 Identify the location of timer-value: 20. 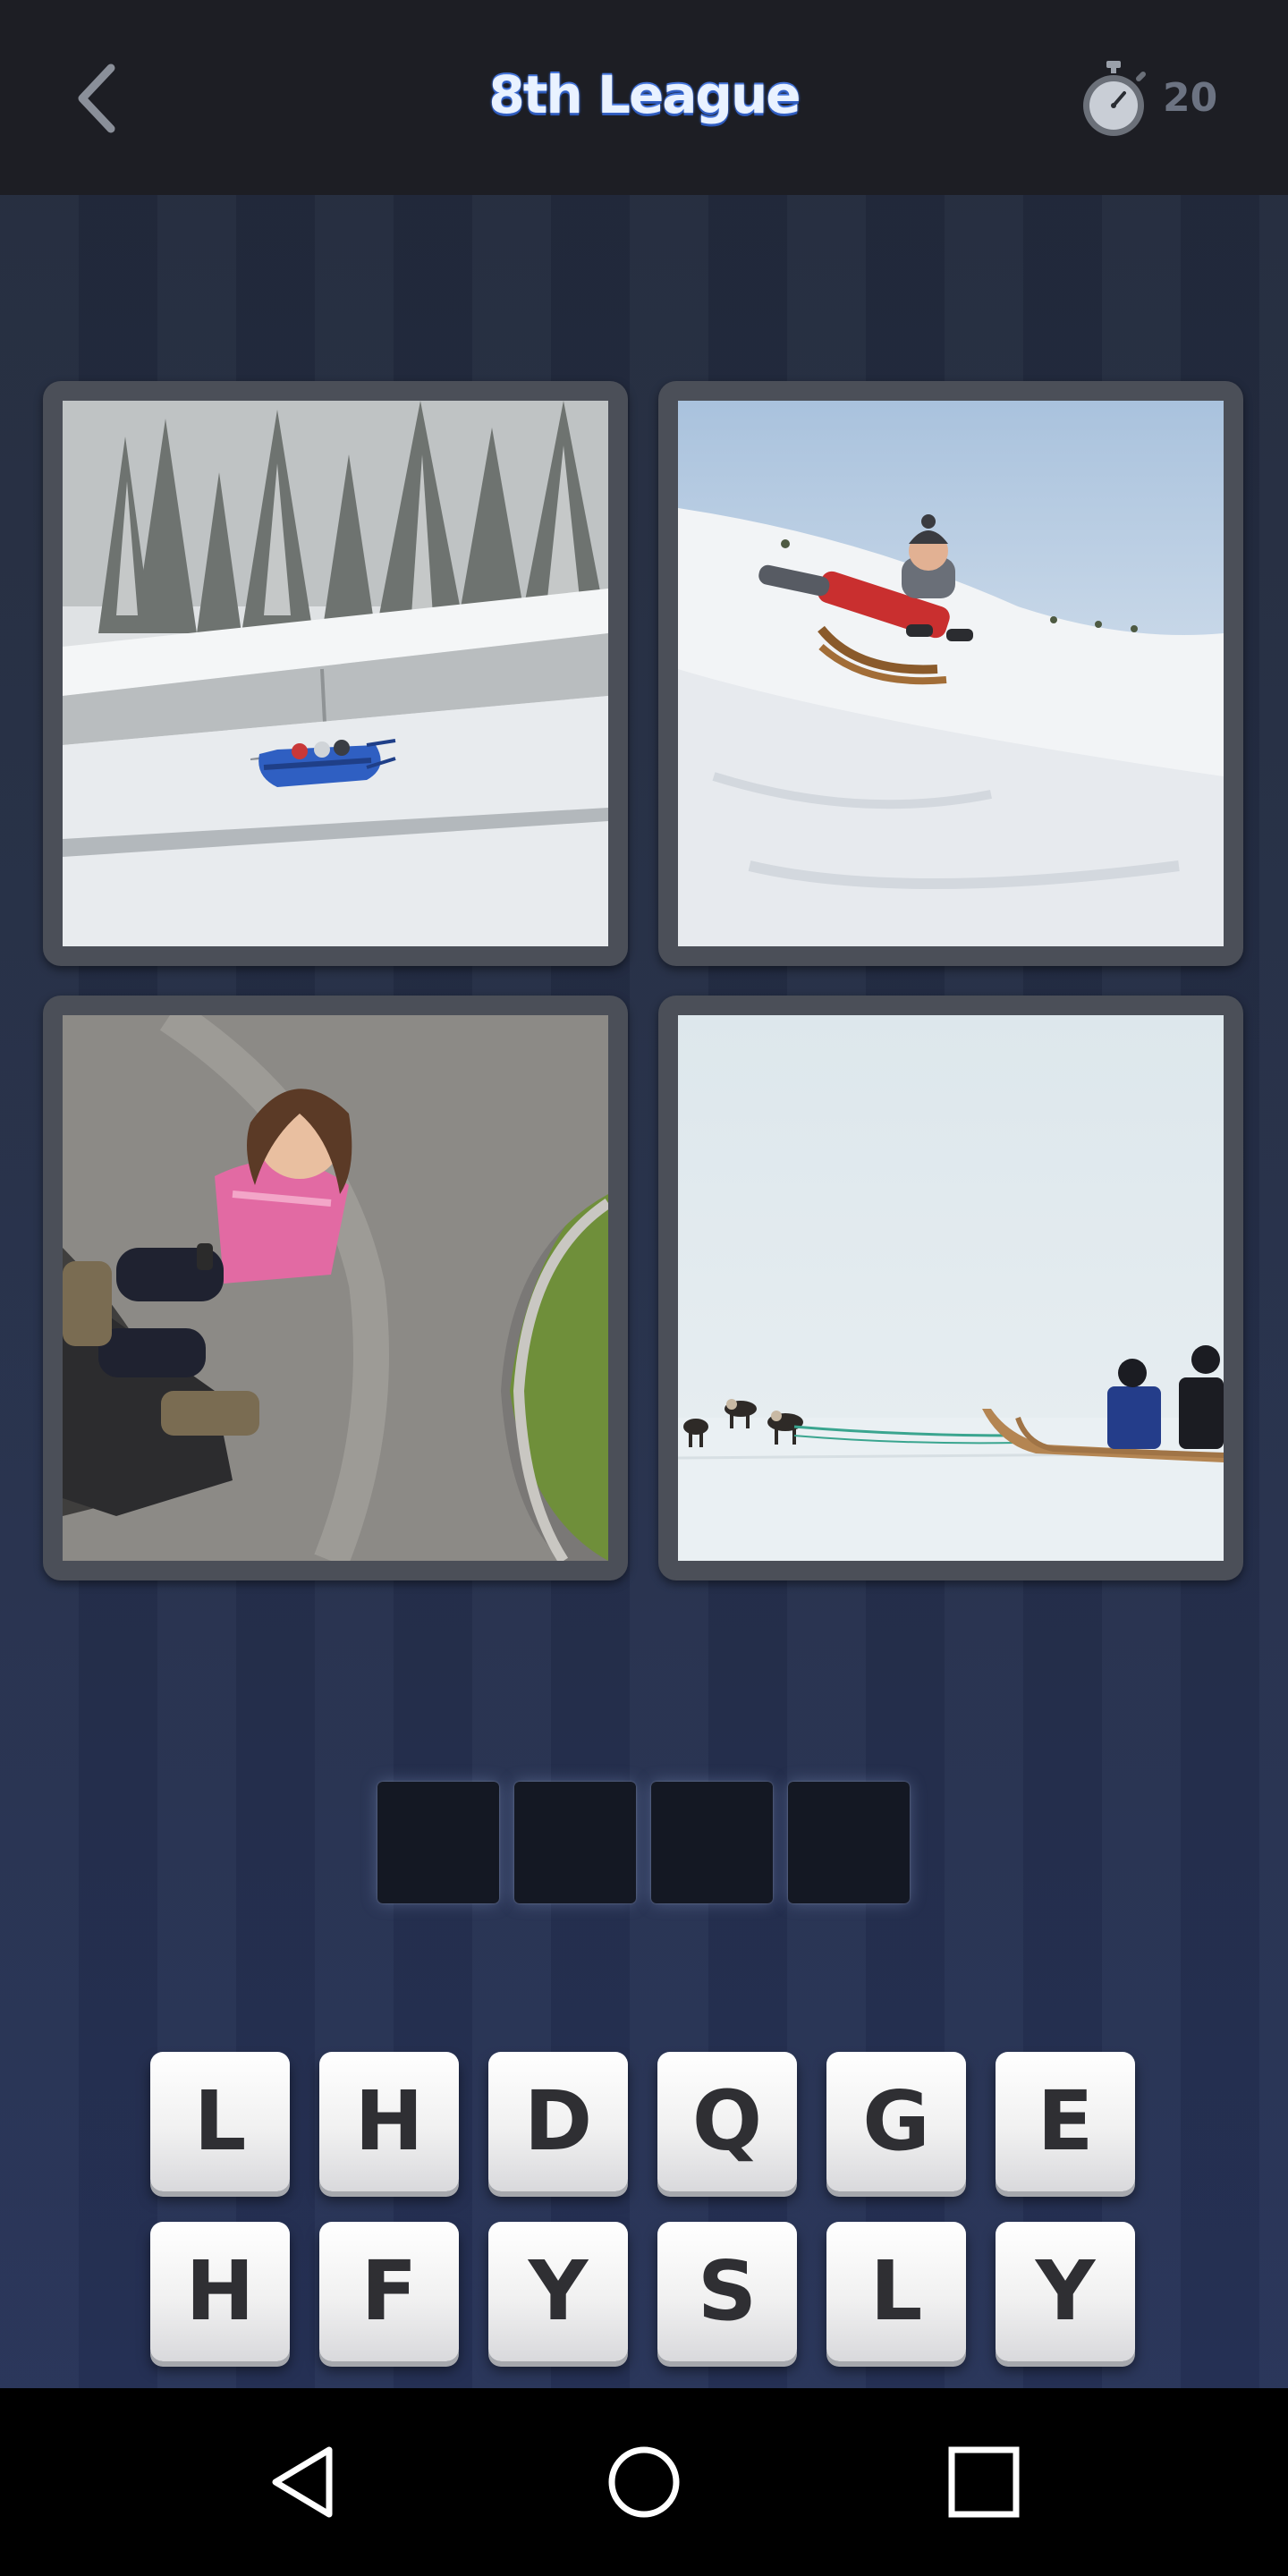
(1190, 98).